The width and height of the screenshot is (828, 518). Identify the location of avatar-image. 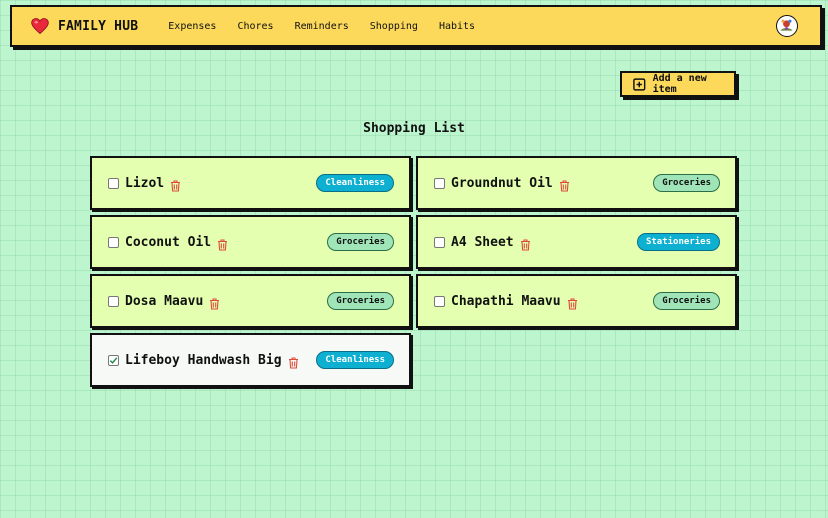
(786, 25).